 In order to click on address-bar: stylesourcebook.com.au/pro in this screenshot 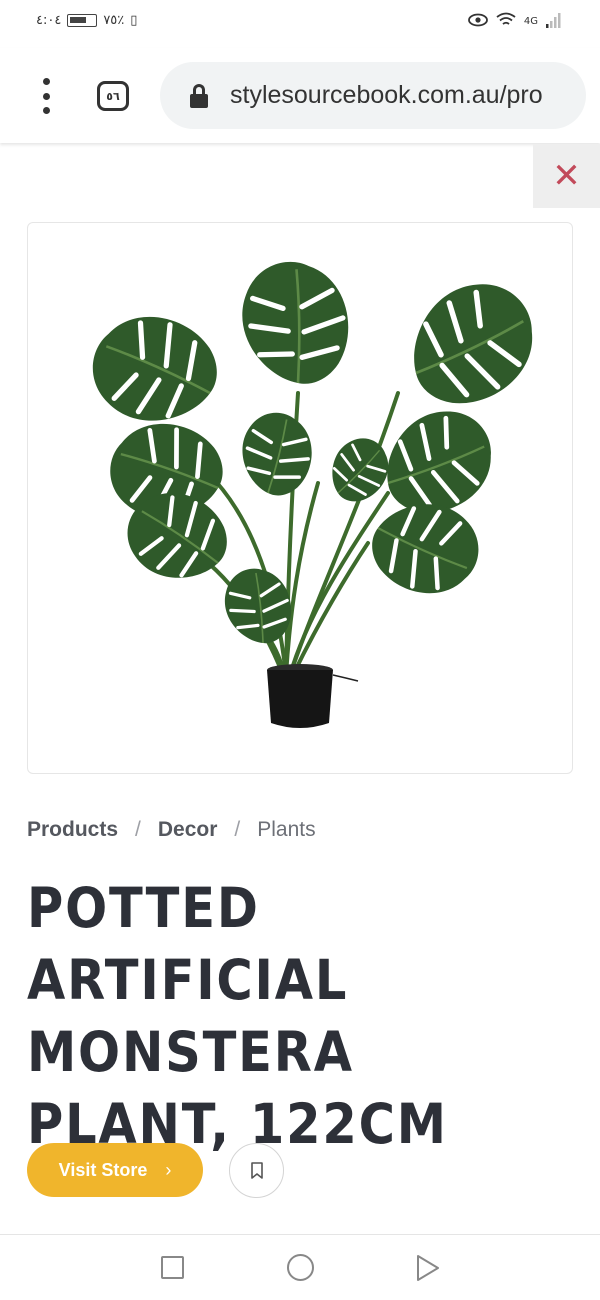, I will do `click(373, 95)`.